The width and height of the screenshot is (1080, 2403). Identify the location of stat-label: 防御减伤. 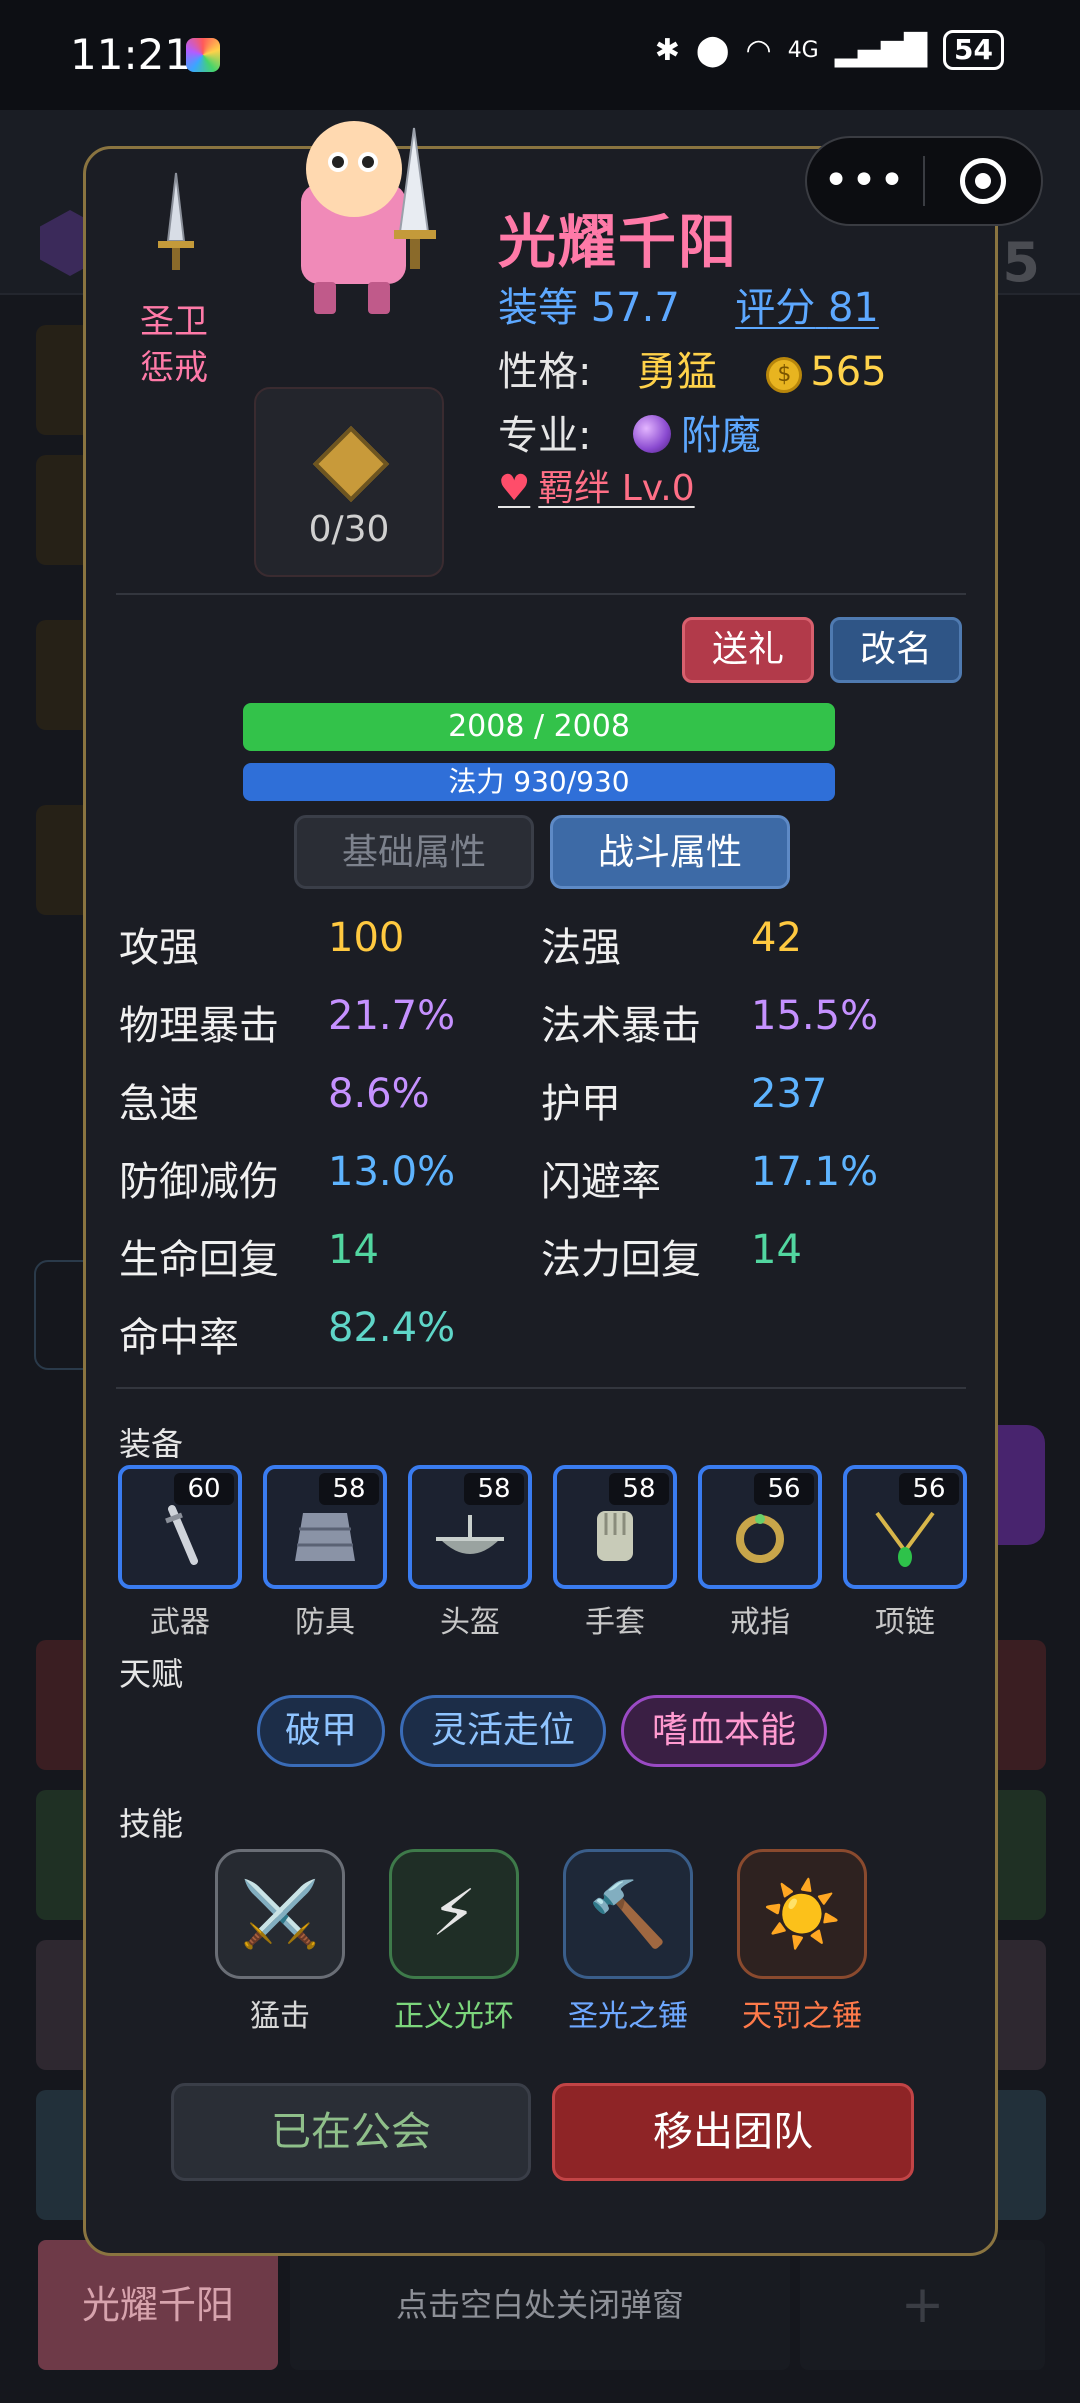
(199, 1182).